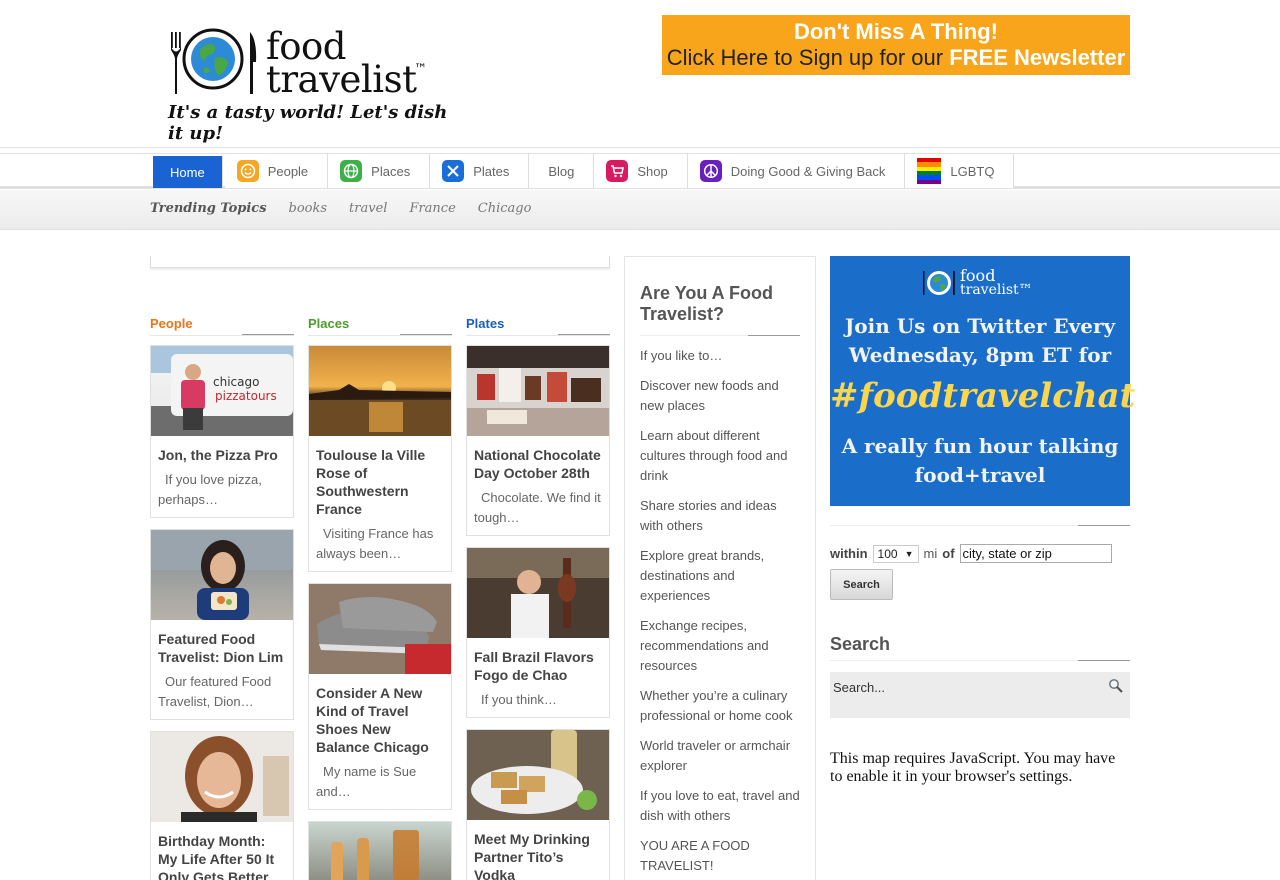  Describe the element at coordinates (538, 663) in the screenshot. I see `post-title: Fall Brazil Flavors Fogo de Chao` at that location.